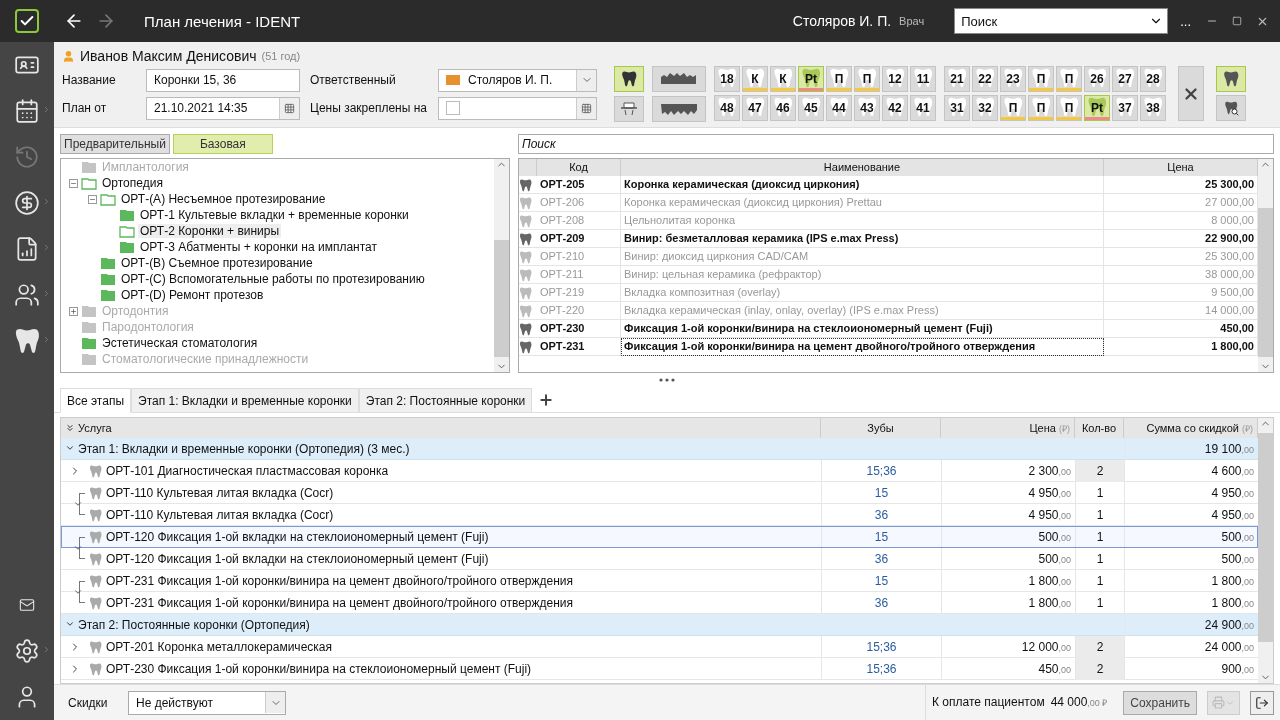  What do you see at coordinates (659, 537) in the screenshot?
I see `plan-row: ОРТ-120 Фиксация 1-ой вкладки на стеклоиономерный цемент (Fuji) 15 500,00 1 500,00` at bounding box center [659, 537].